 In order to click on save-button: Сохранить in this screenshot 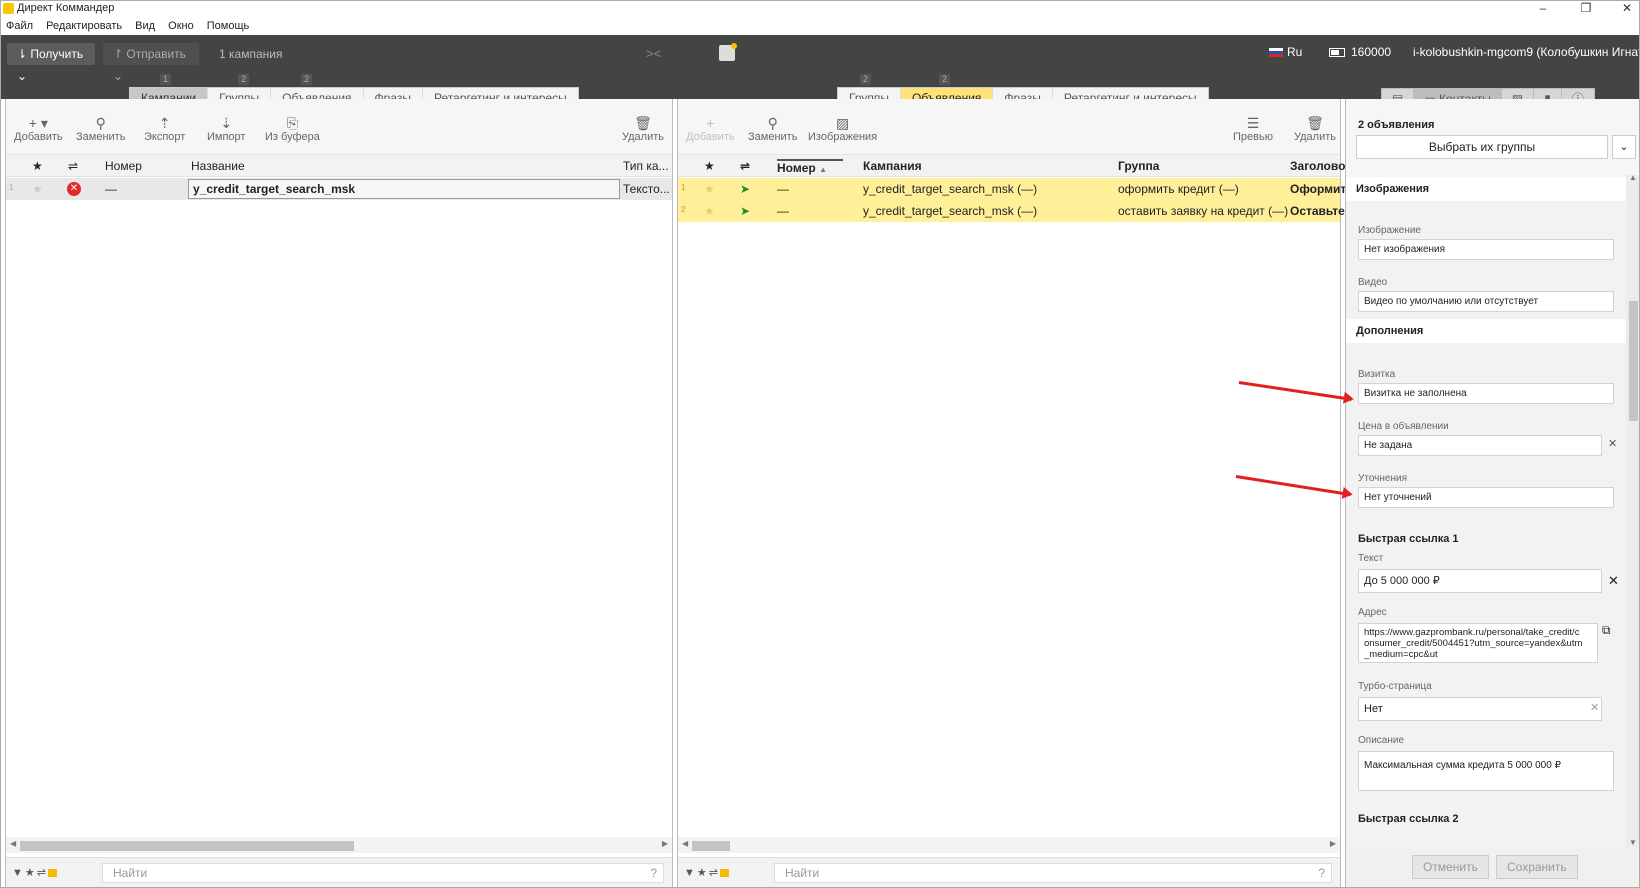, I will do `click(1537, 867)`.